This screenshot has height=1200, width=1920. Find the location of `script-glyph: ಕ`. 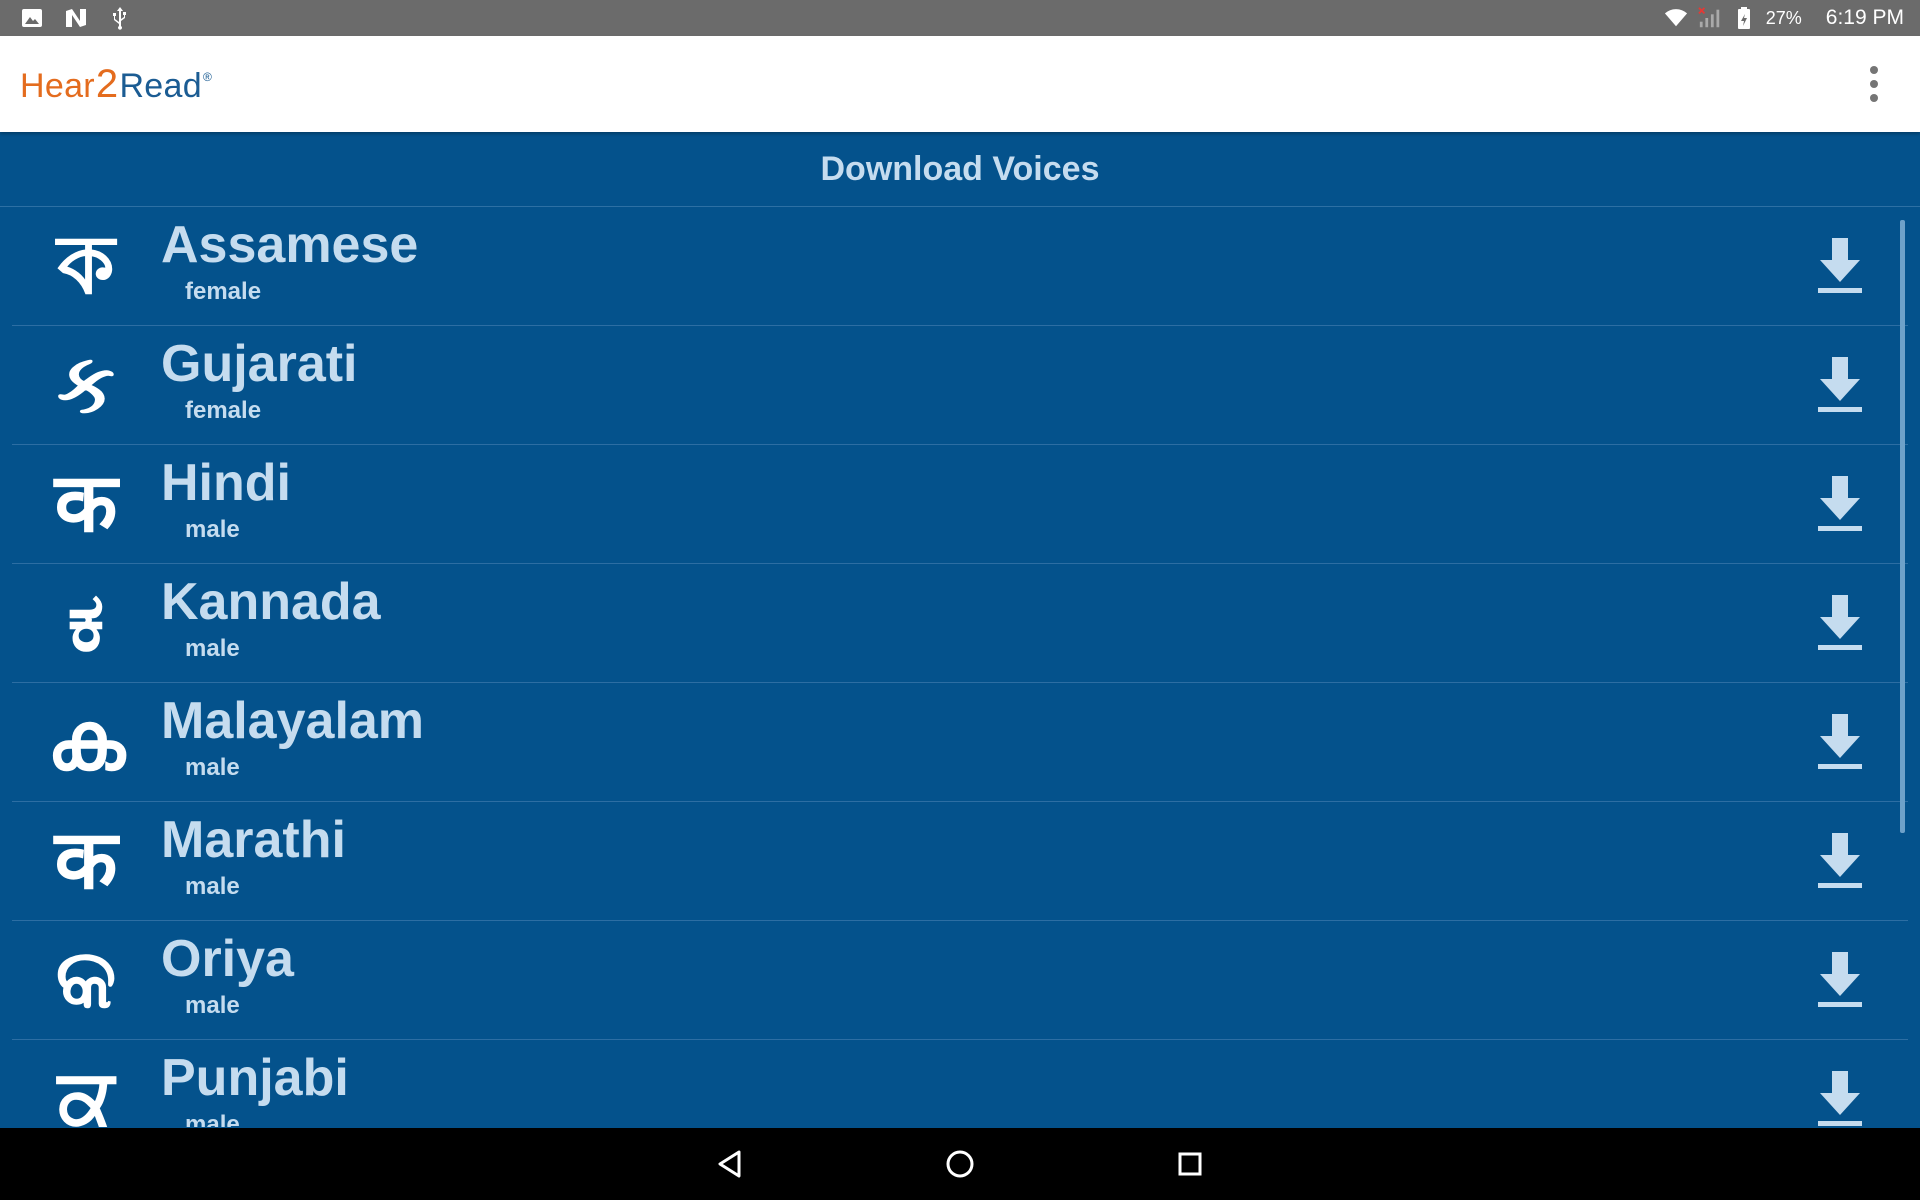

script-glyph: ಕ is located at coordinates (86, 622).